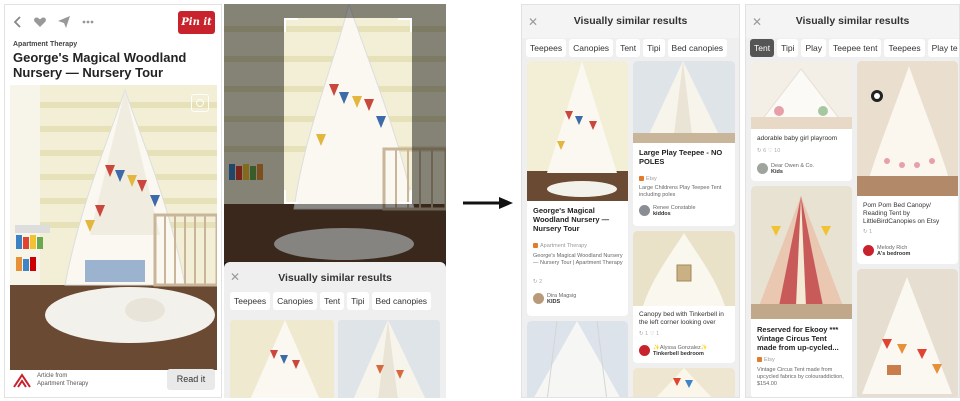 This screenshot has height=401, width=960. What do you see at coordinates (348, 11) in the screenshot?
I see `crop-mask-top` at bounding box center [348, 11].